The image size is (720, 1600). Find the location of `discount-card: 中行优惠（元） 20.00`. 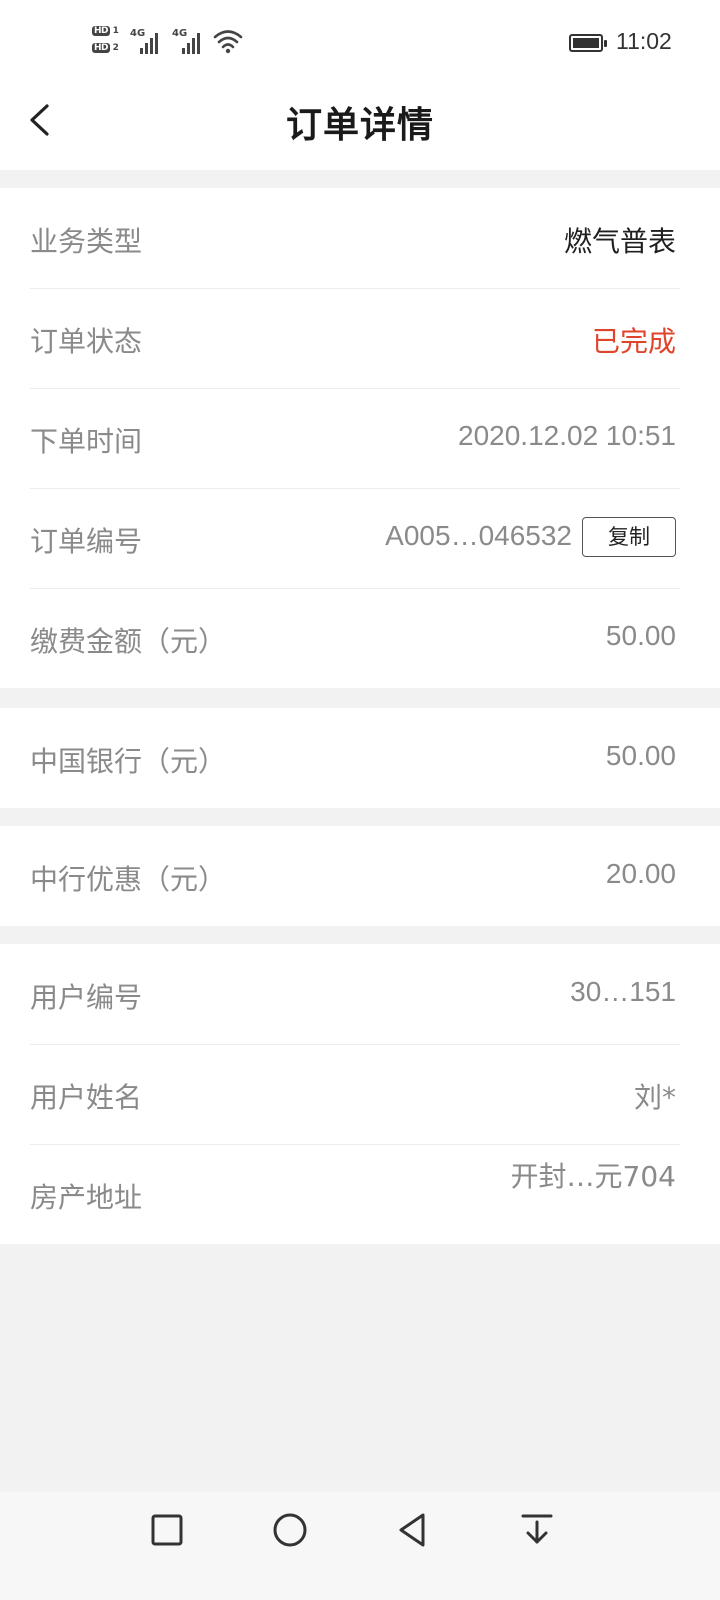

discount-card: 中行优惠（元） 20.00 is located at coordinates (360, 876).